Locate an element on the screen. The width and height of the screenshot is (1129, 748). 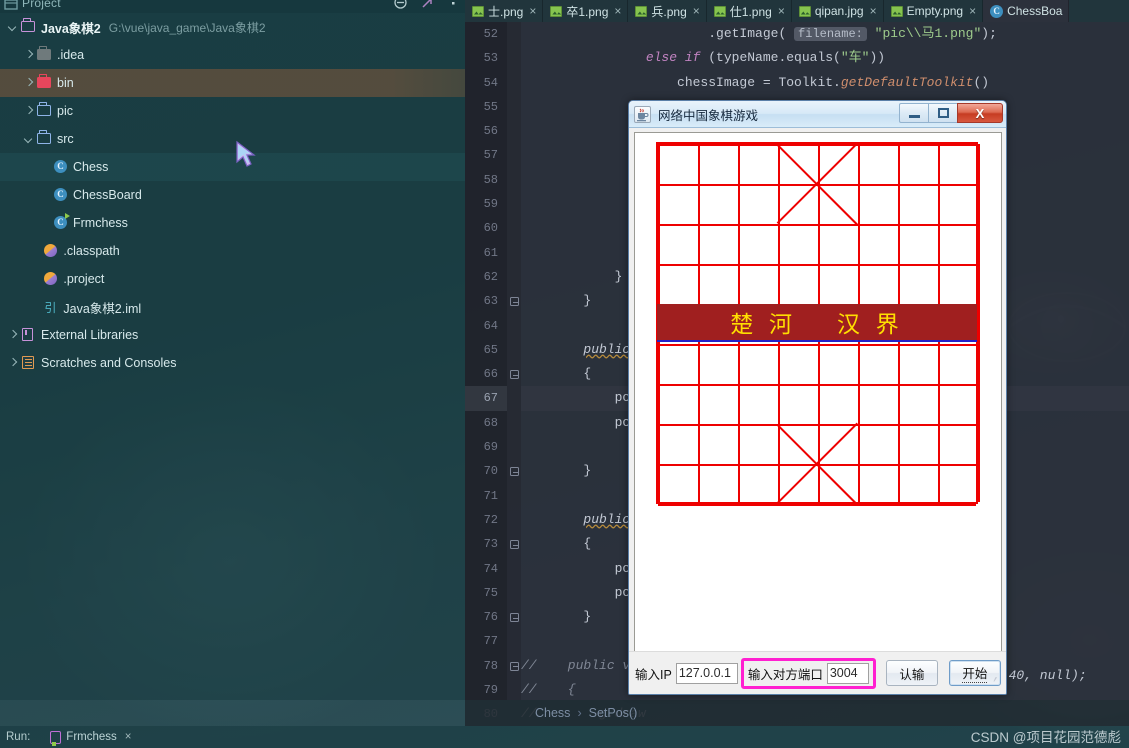
editor-tab-qipan-jpg: qipan.jpg × is located at coordinates (838, 11).